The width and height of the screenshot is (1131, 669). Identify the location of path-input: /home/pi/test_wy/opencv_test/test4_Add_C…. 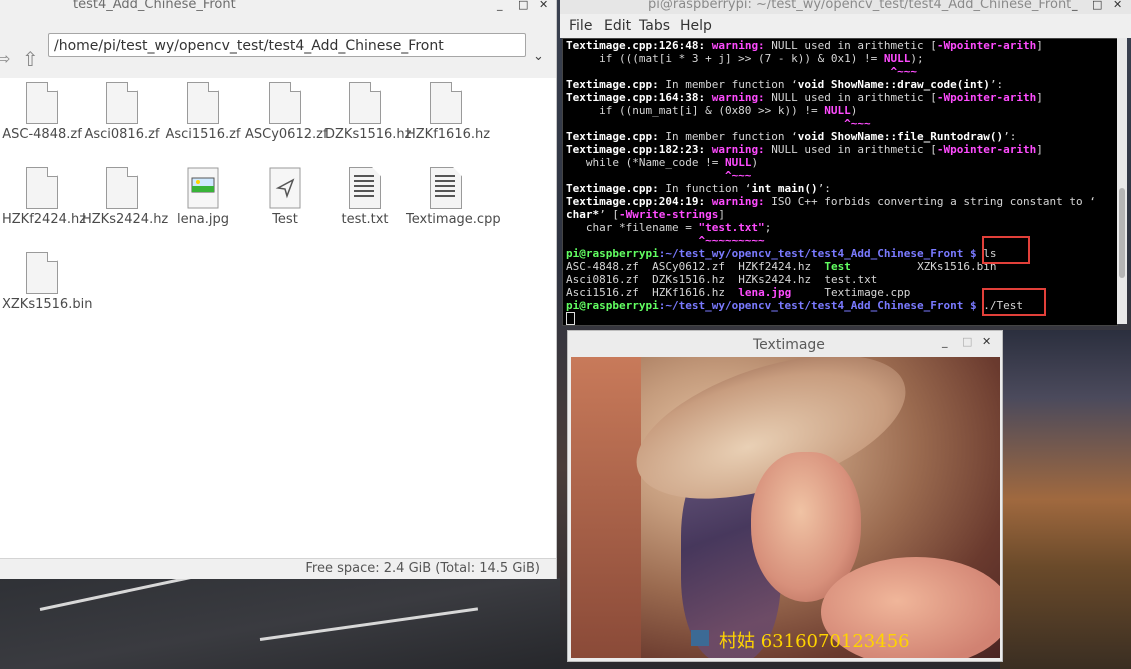
(287, 45).